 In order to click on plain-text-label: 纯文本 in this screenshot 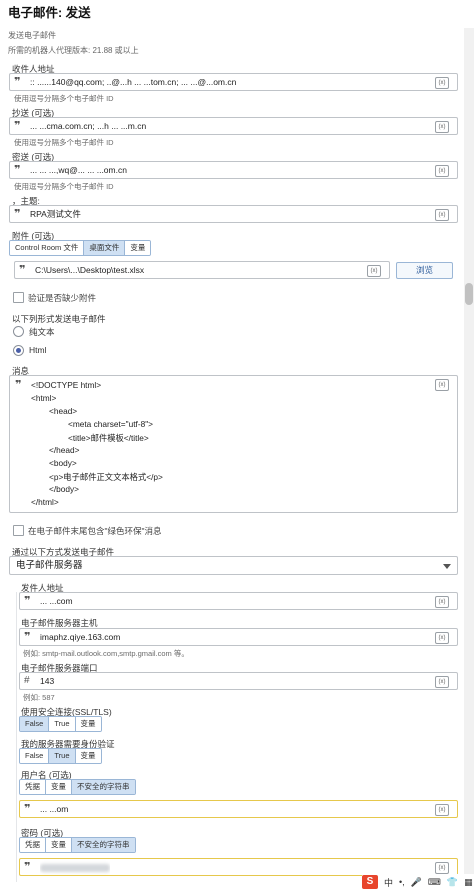, I will do `click(42, 332)`.